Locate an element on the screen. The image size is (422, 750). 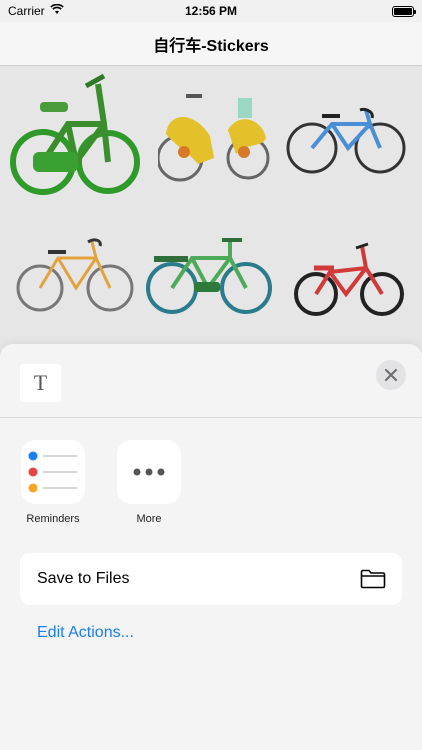
blue-road-bicycle-sticker is located at coordinates (346, 141).